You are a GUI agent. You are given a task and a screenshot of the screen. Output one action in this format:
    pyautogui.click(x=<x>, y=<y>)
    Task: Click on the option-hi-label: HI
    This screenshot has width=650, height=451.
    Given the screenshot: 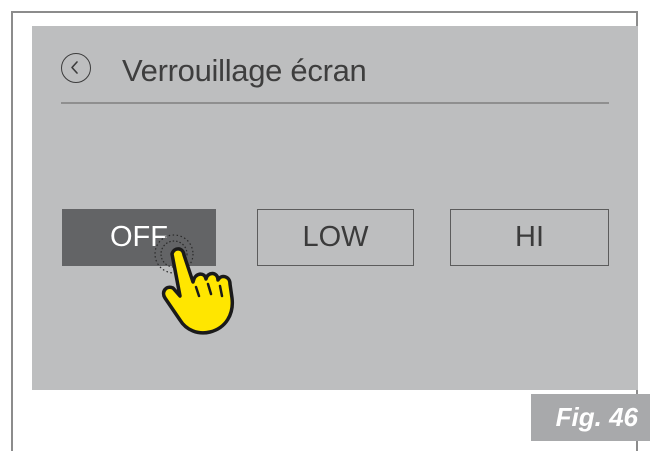 What is the action you would take?
    pyautogui.click(x=529, y=237)
    